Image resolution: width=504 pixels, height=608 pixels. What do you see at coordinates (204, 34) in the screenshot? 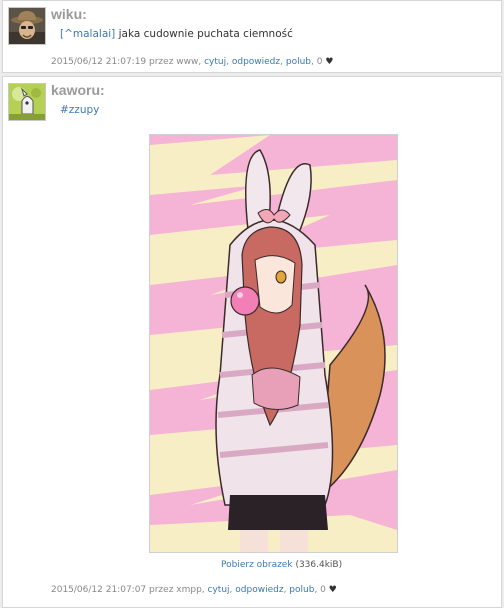
I see `post-text: jaka cudownie puchata ciemność` at bounding box center [204, 34].